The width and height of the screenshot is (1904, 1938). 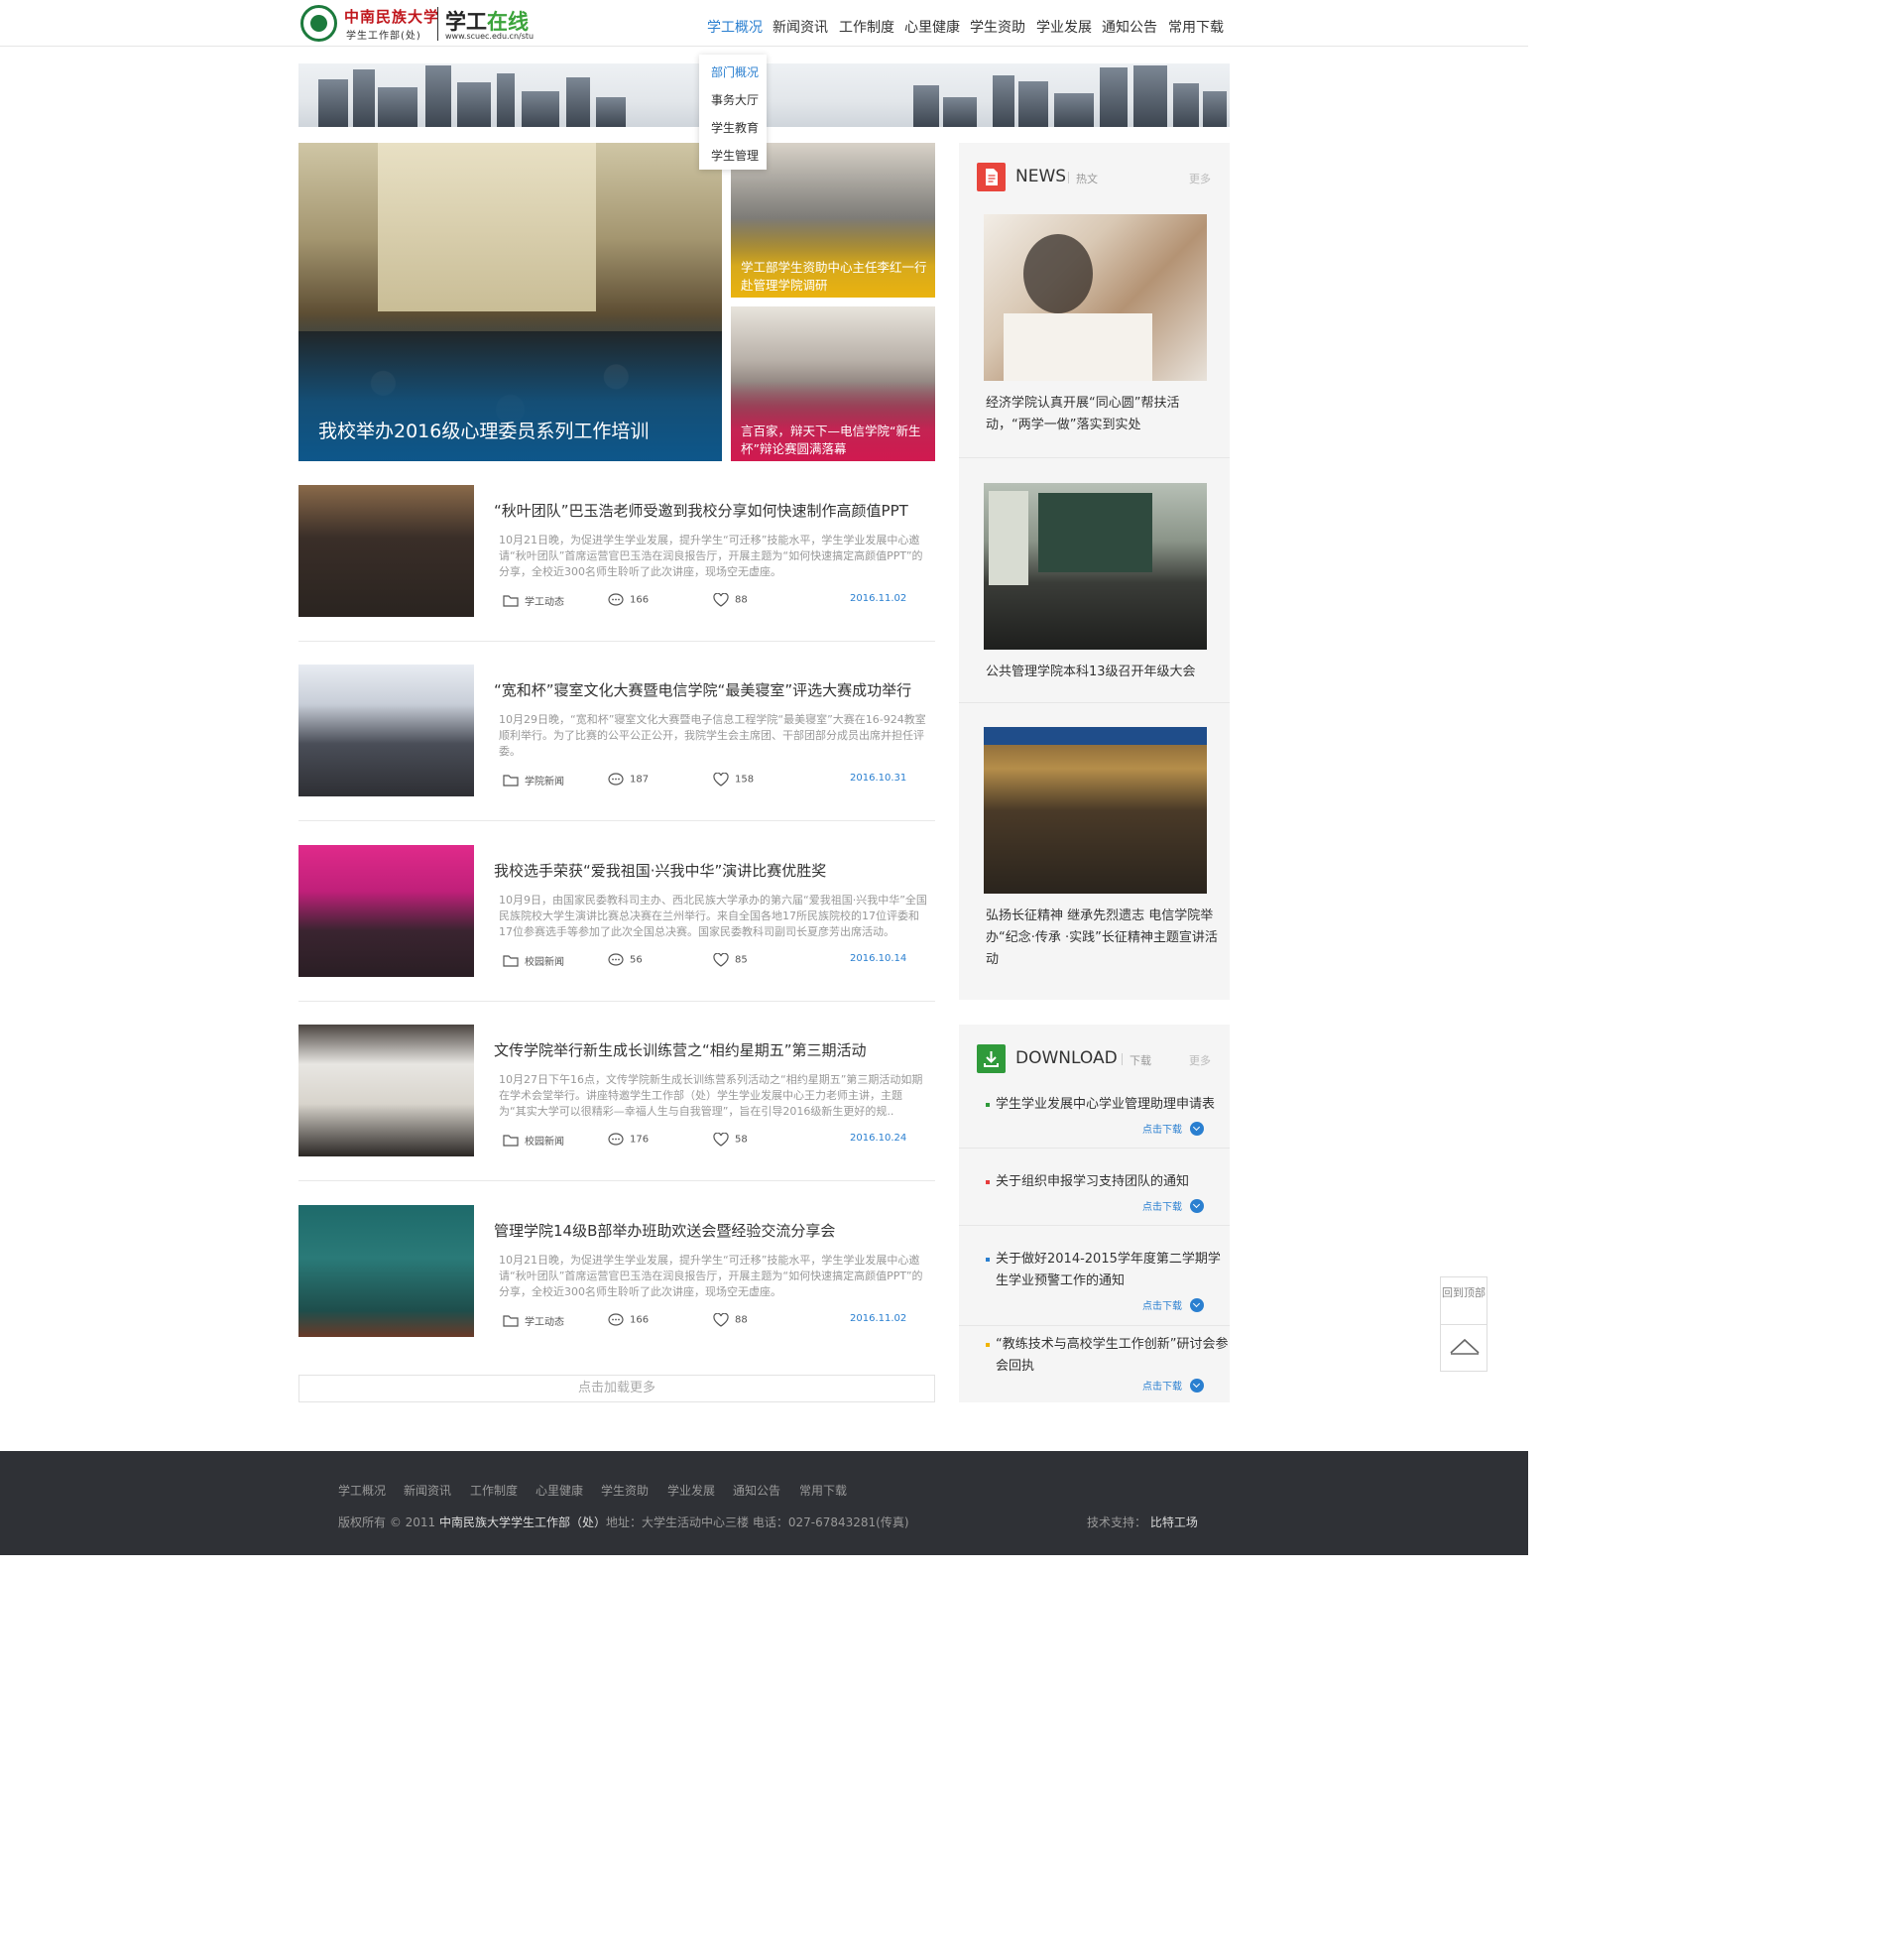 I want to click on article-meta: 校园新闻 56 85 2016.10.14, so click(x=711, y=960).